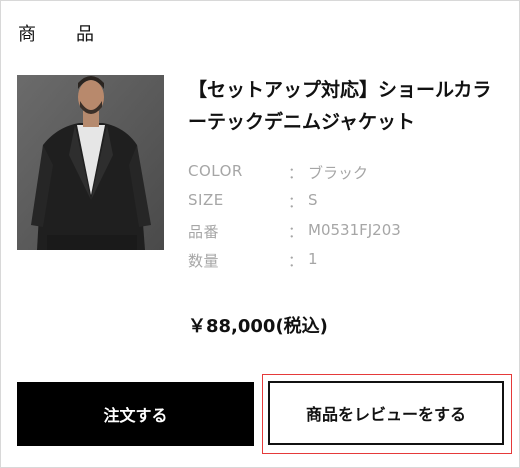 The width and height of the screenshot is (520, 468). What do you see at coordinates (386, 413) in the screenshot?
I see `review-button: 商品をレビューをする` at bounding box center [386, 413].